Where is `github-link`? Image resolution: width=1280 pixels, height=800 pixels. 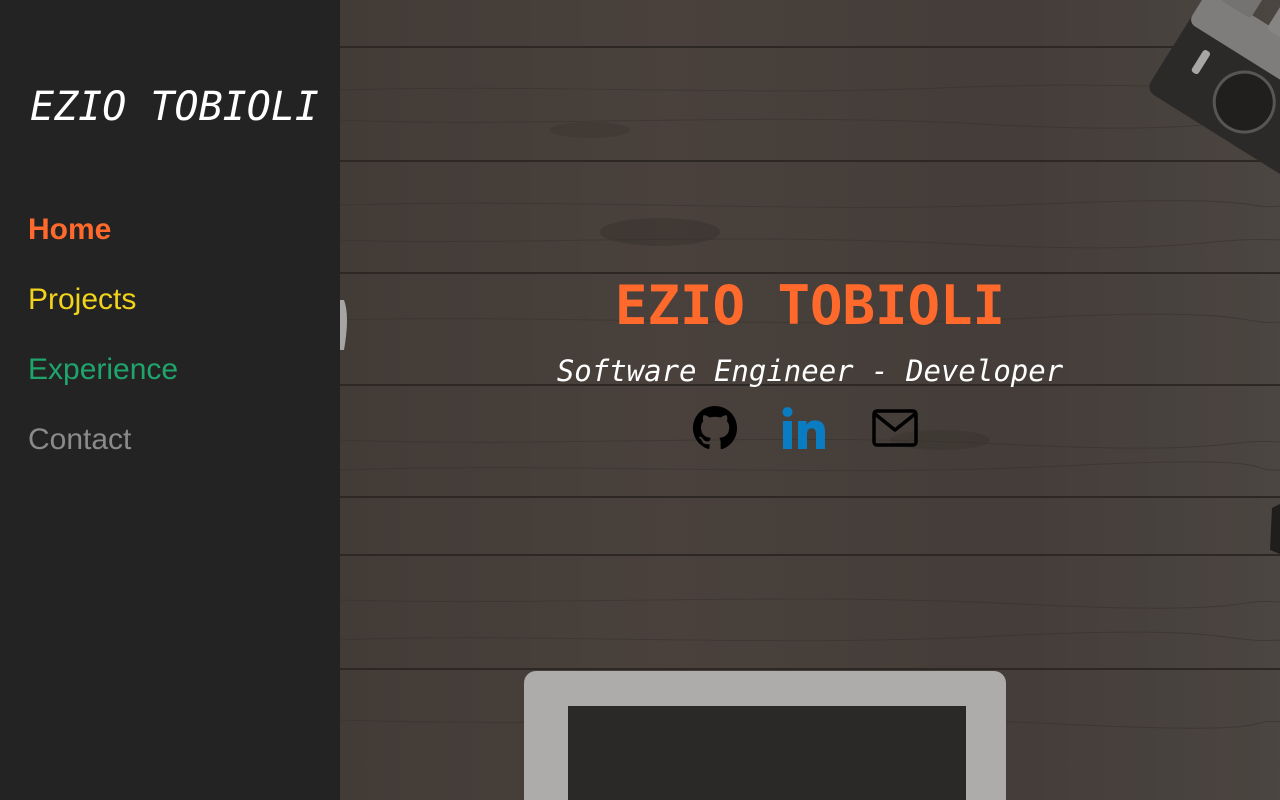 github-link is located at coordinates (715, 428).